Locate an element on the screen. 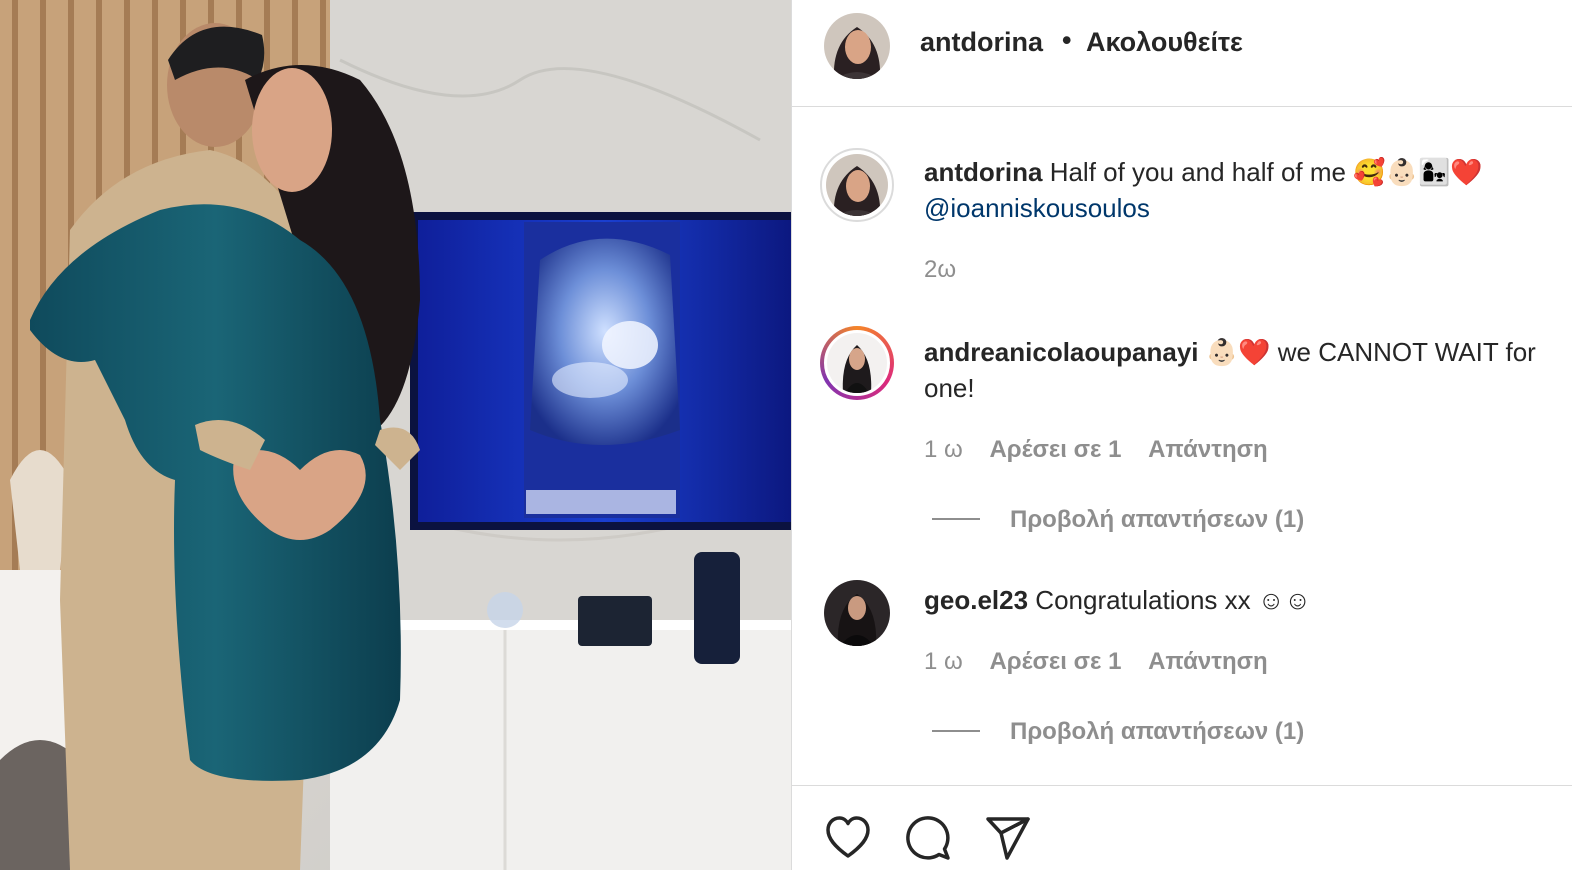 The height and width of the screenshot is (870, 1572). header-avatar is located at coordinates (857, 46).